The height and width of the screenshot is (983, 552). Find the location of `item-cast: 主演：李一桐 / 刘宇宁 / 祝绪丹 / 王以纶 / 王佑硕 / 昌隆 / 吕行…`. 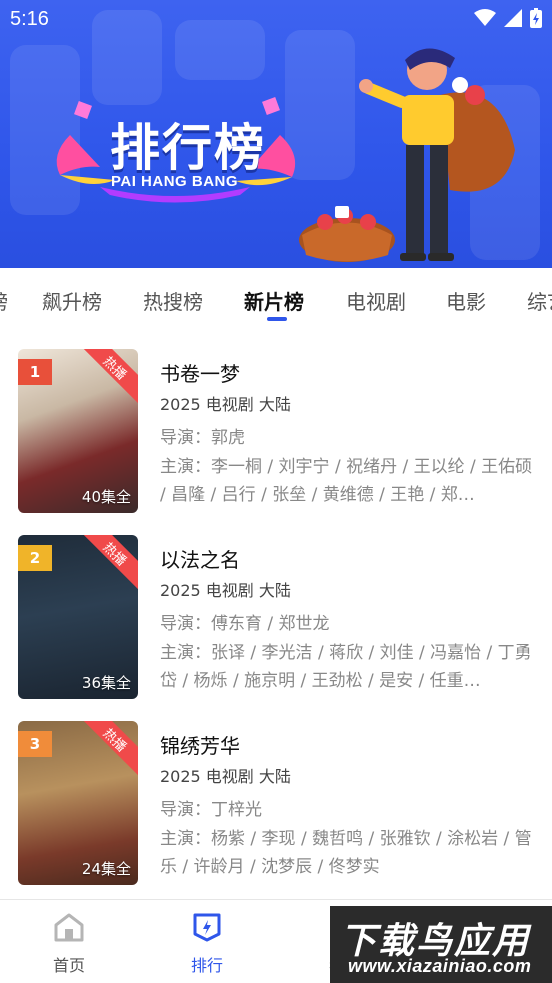

item-cast: 主演：李一桐 / 刘宇宁 / 祝绪丹 / 王以纶 / 王佑硕 / 昌隆 / 吕行… is located at coordinates (346, 481).